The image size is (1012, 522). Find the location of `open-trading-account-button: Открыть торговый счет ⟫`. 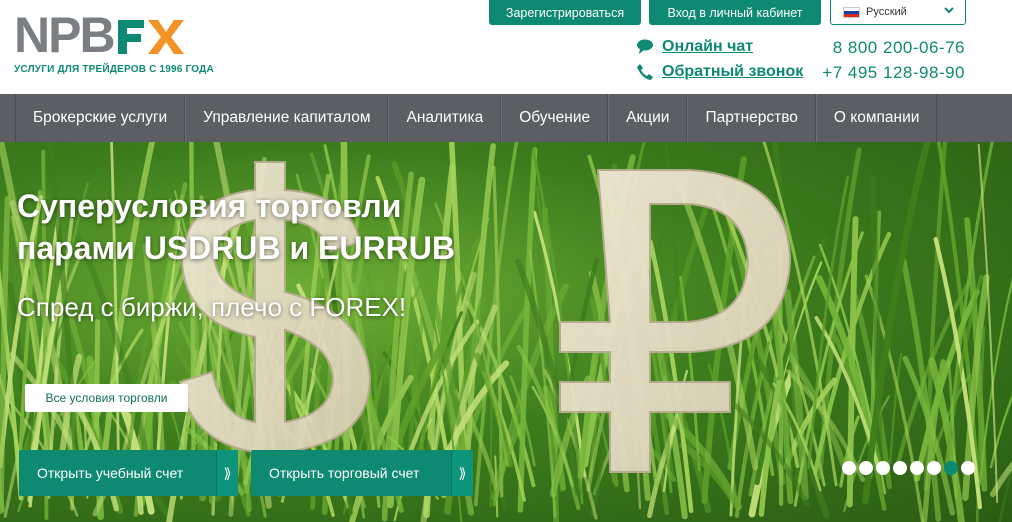

open-trading-account-button: Открыть торговый счет ⟫ is located at coordinates (362, 473).